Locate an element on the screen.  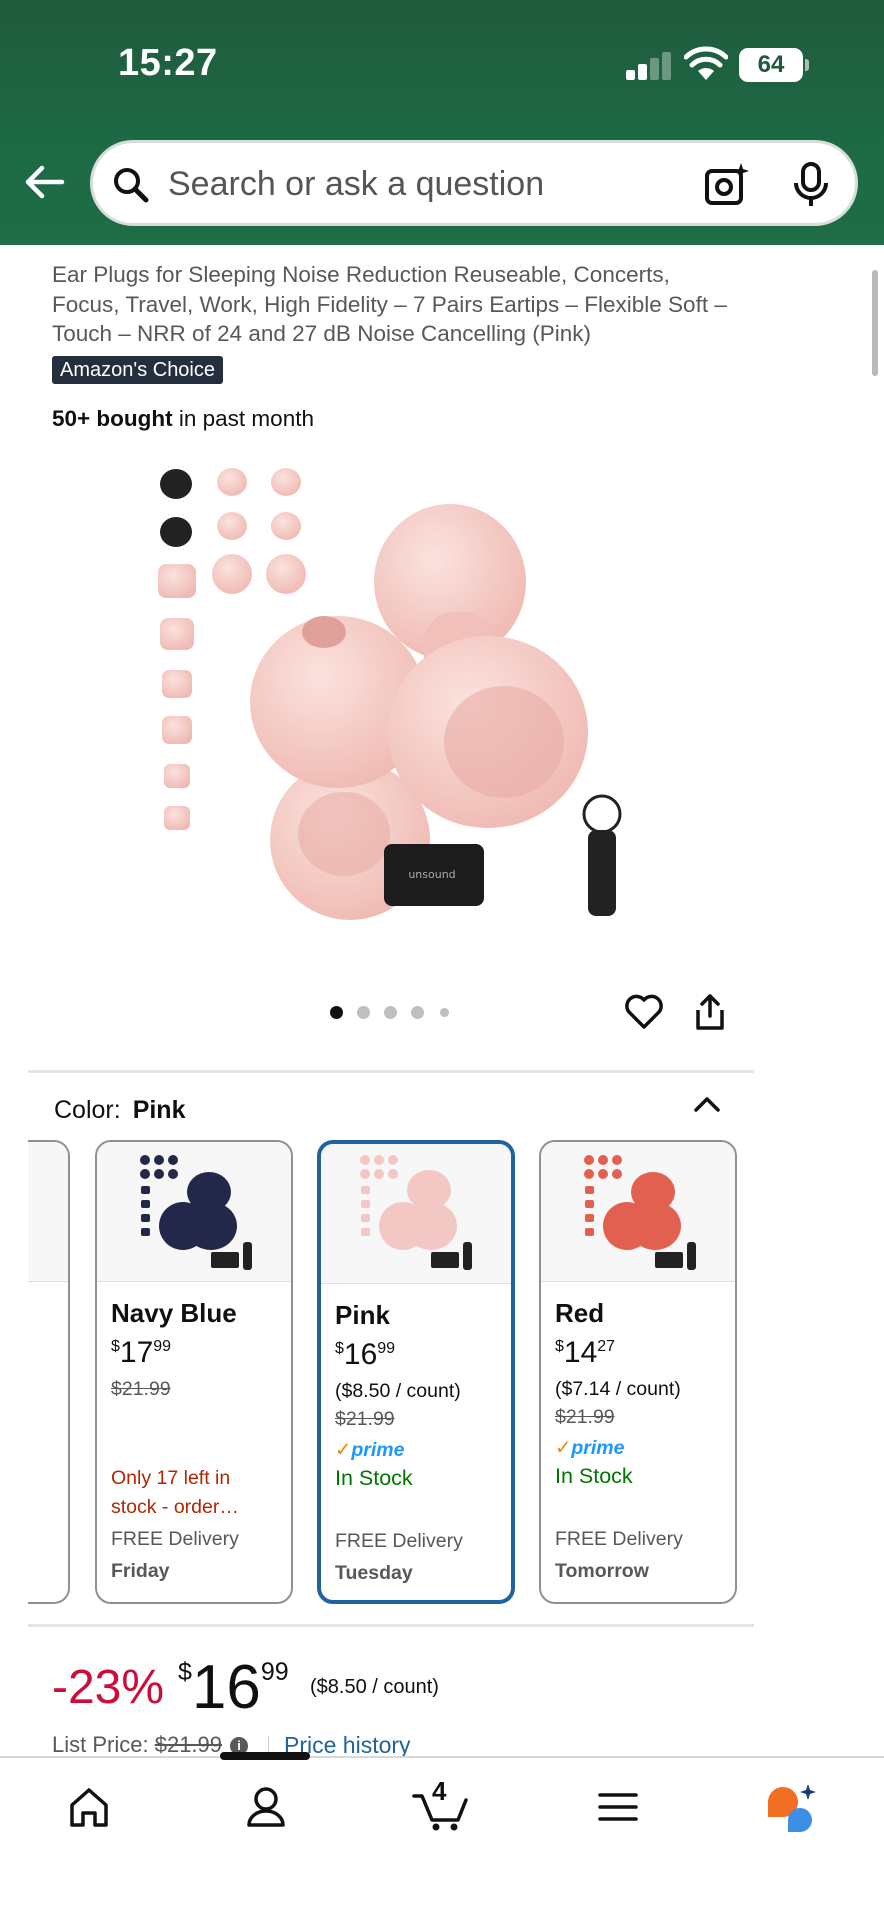
heart-icon is located at coordinates (644, 1012).